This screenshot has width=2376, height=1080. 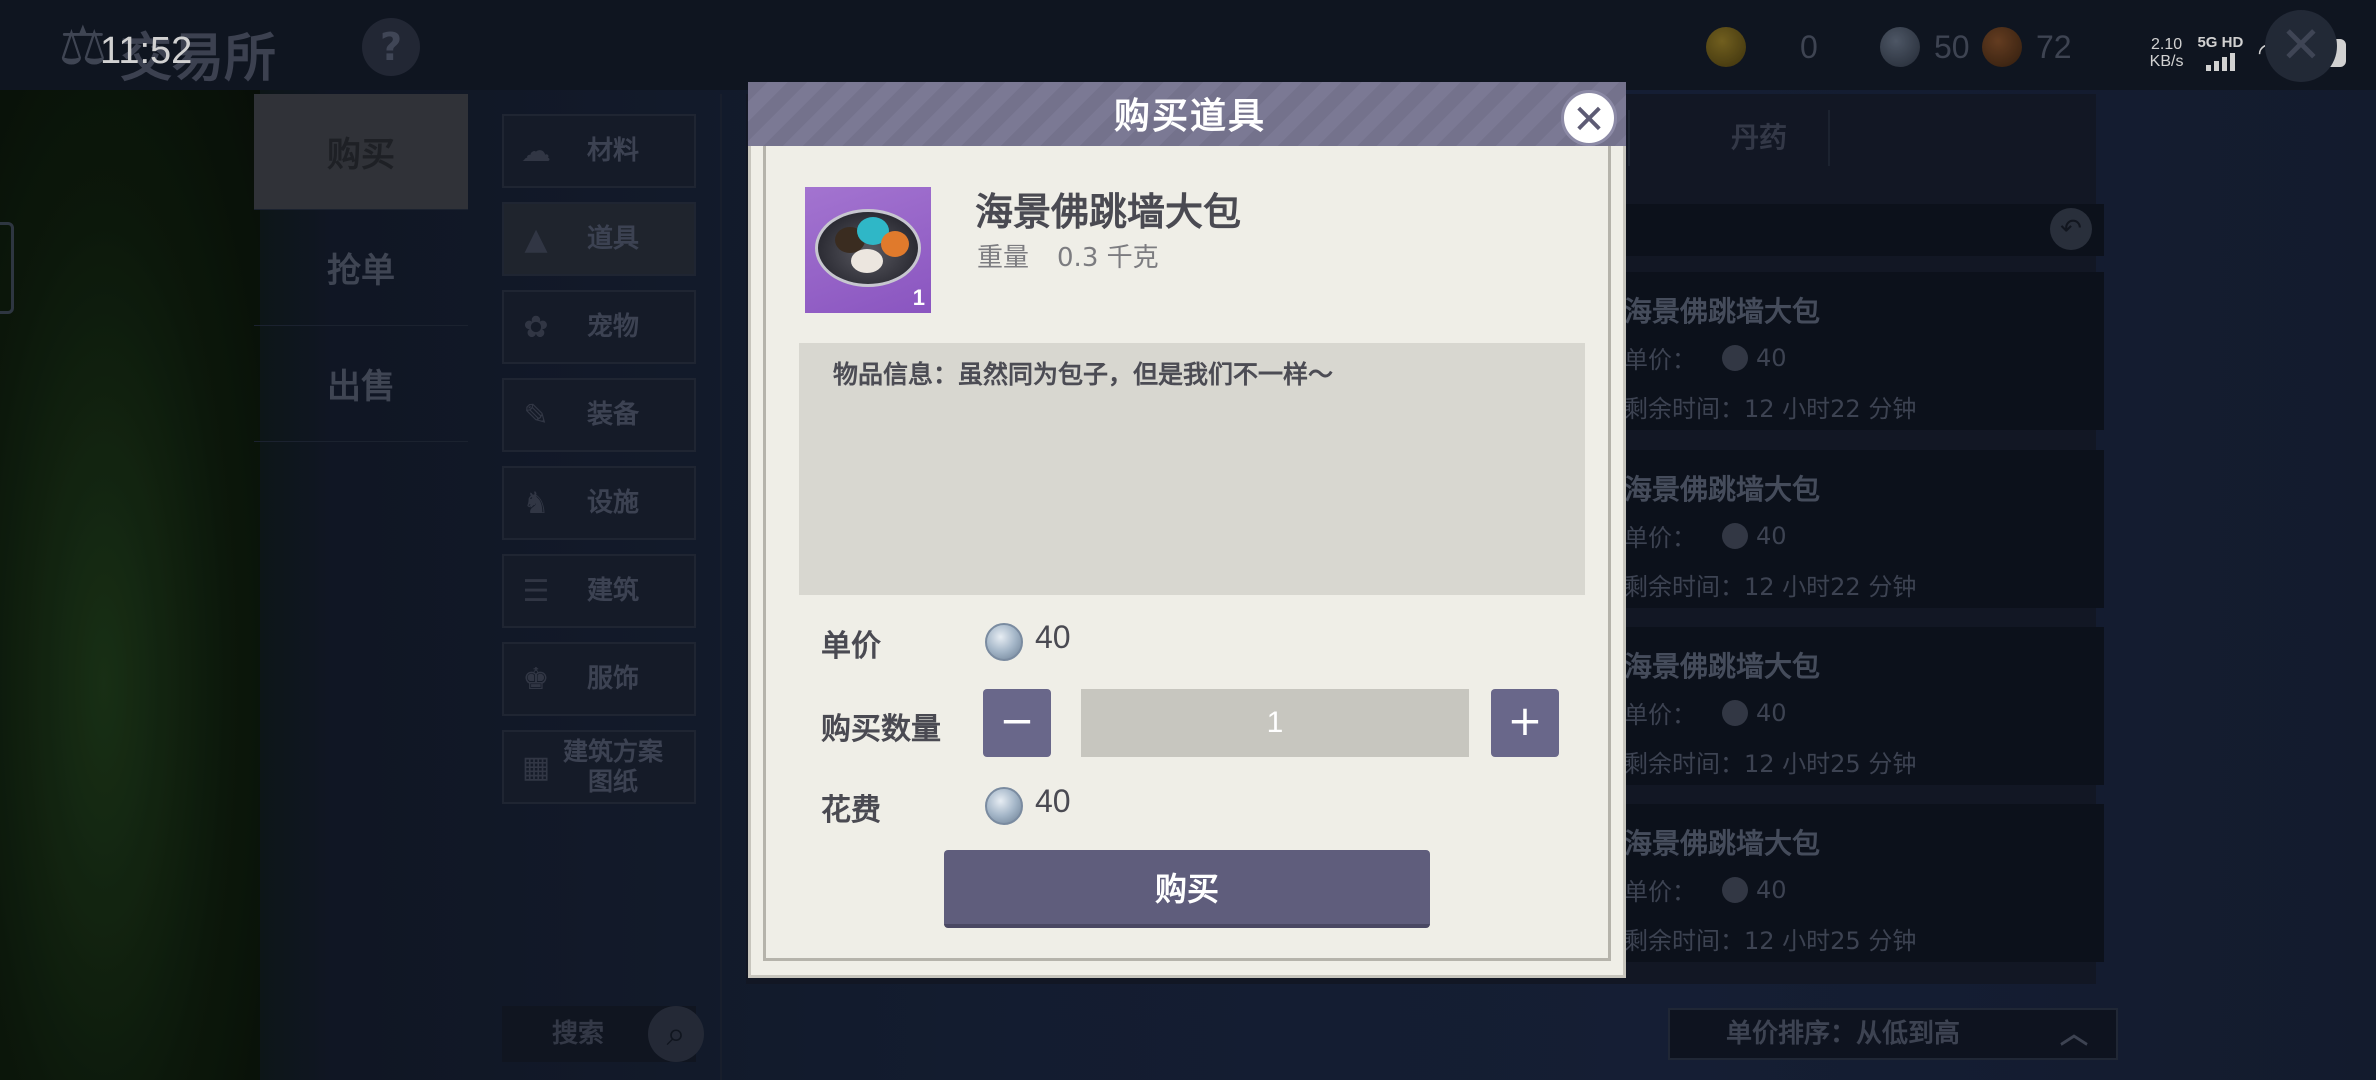 I want to click on close-dialog-button: ✕, so click(x=1589, y=118).